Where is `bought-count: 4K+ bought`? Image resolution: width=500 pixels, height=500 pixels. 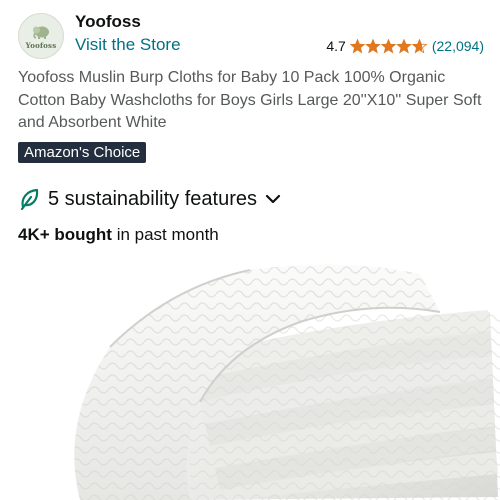
bought-count: 4K+ bought is located at coordinates (65, 234).